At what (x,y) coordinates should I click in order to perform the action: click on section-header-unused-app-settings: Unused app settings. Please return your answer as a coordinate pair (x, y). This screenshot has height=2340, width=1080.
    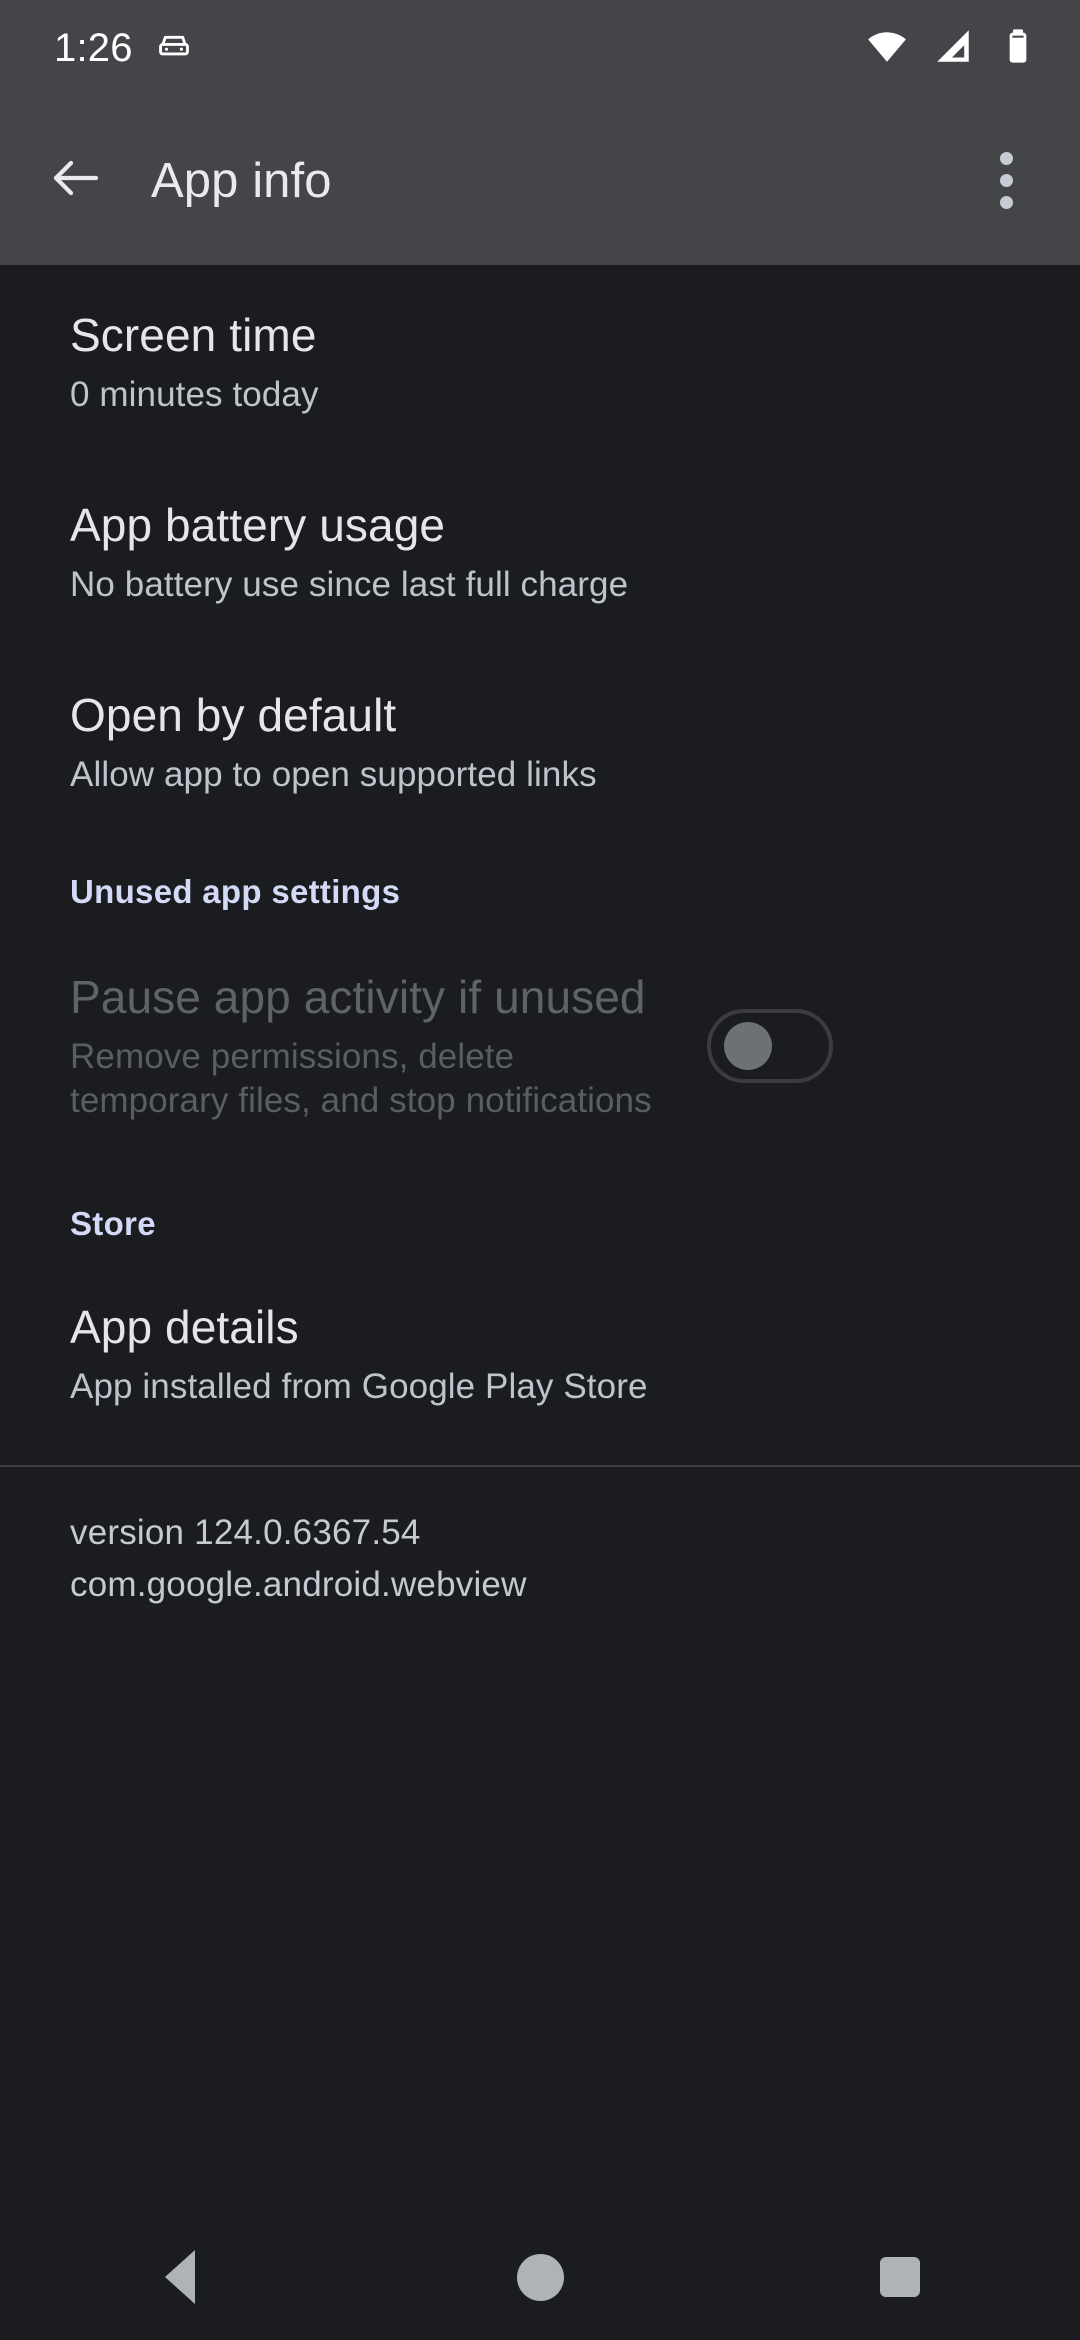
    Looking at the image, I should click on (235, 891).